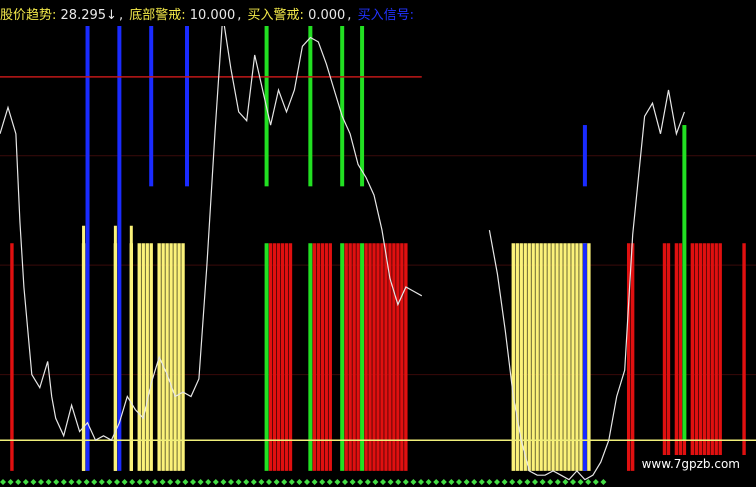  Describe the element at coordinates (111, 15) in the screenshot. I see `down-arrow-icon: ↓` at that location.